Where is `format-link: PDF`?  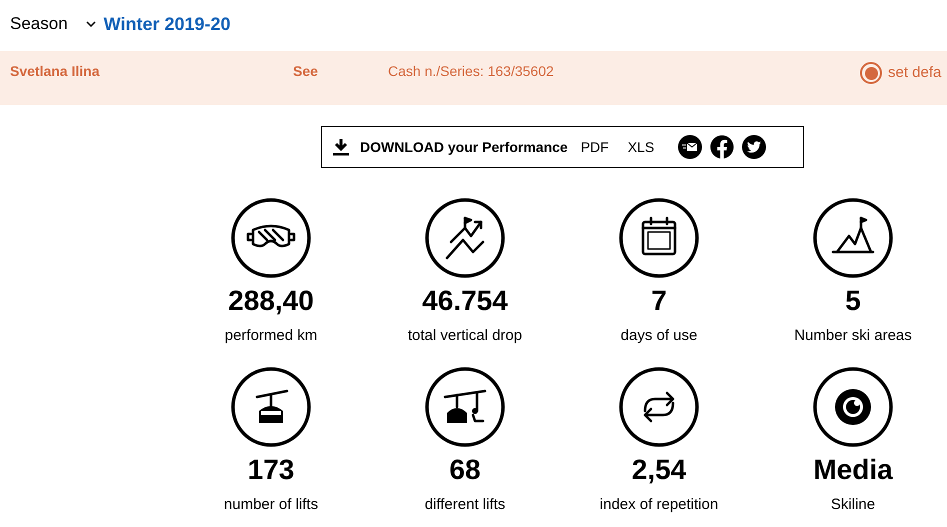 format-link: PDF is located at coordinates (594, 147).